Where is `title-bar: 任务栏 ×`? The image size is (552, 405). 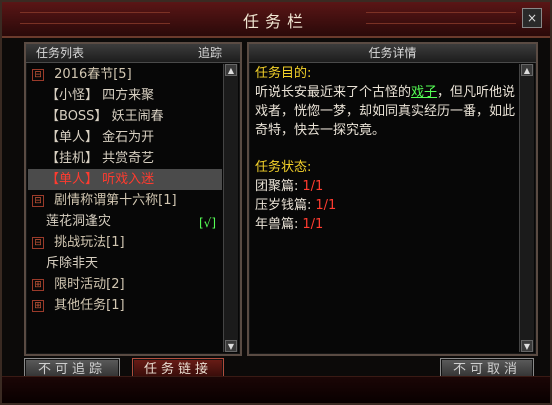 title-bar: 任务栏 × is located at coordinates (276, 20).